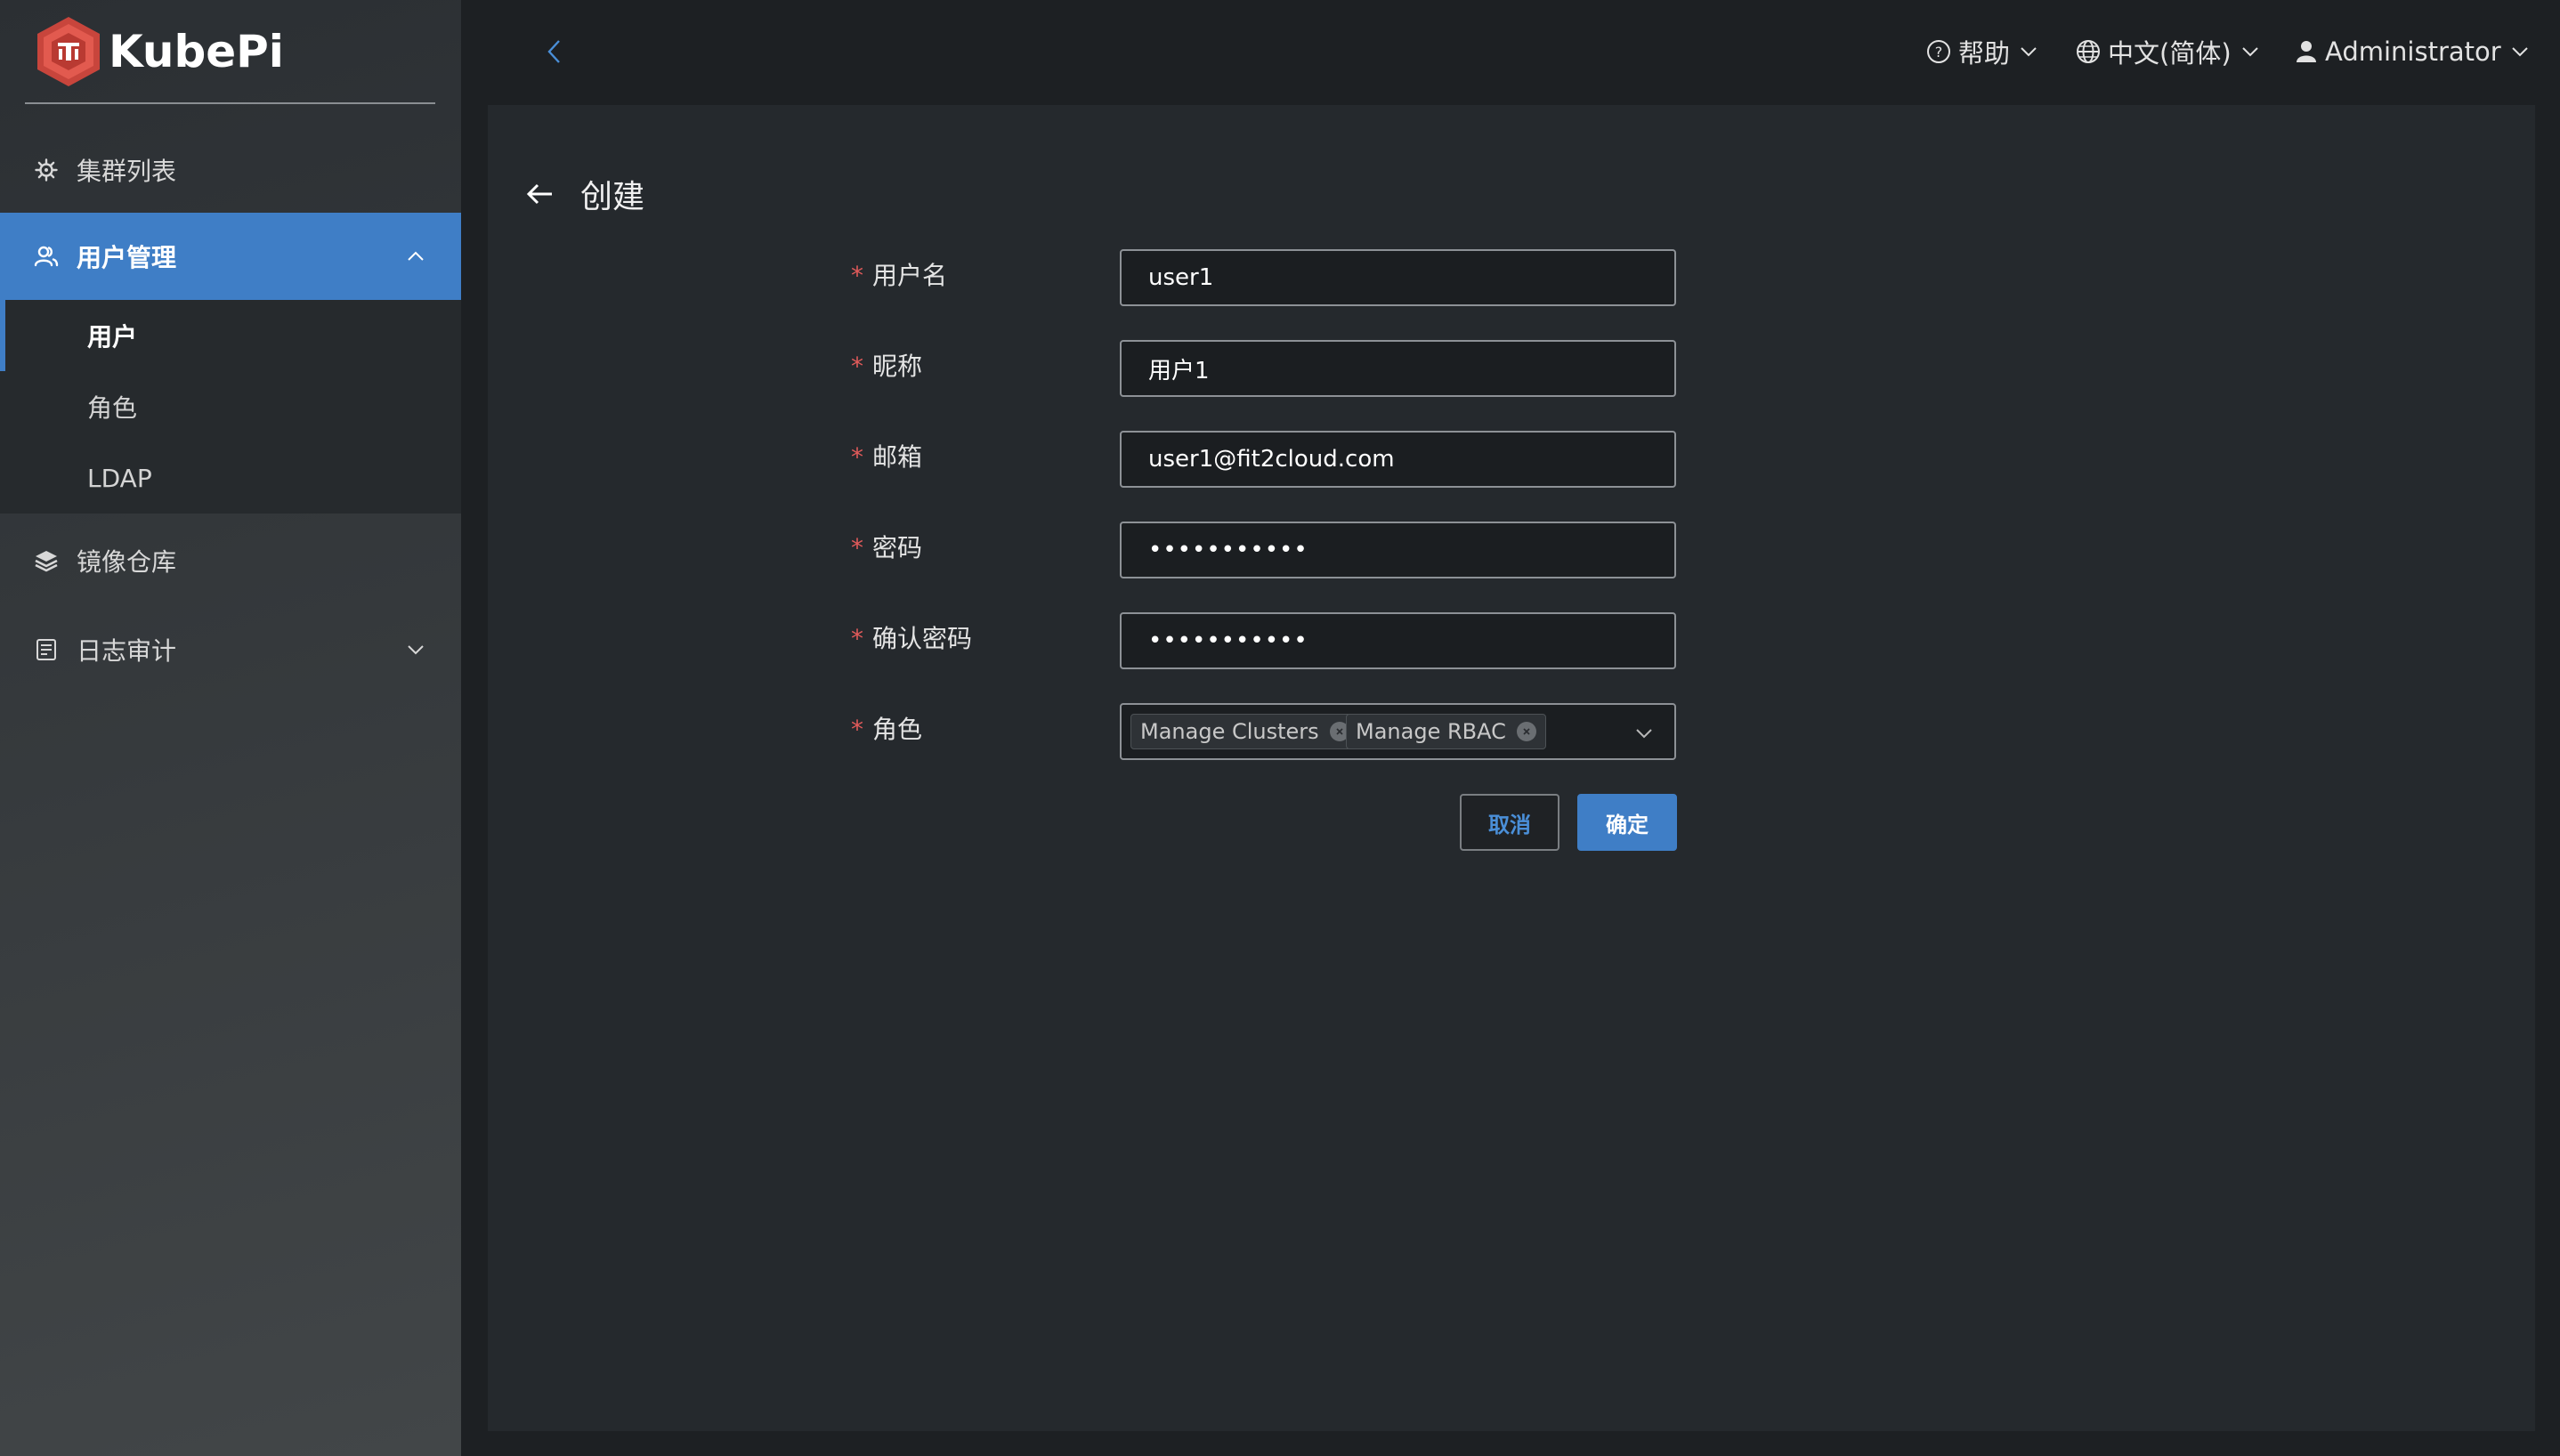 The height and width of the screenshot is (1456, 2560). I want to click on user-menu: Administrator, so click(2412, 51).